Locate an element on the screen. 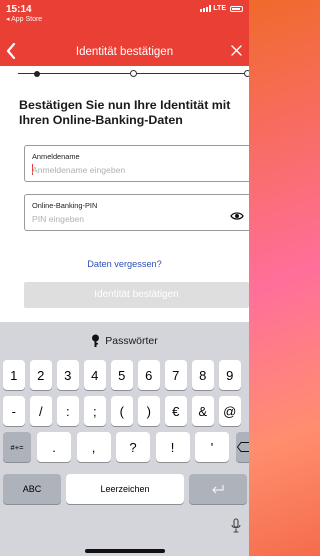 This screenshot has height=556, width=320. space-key: Leerzeichen is located at coordinates (125, 489).